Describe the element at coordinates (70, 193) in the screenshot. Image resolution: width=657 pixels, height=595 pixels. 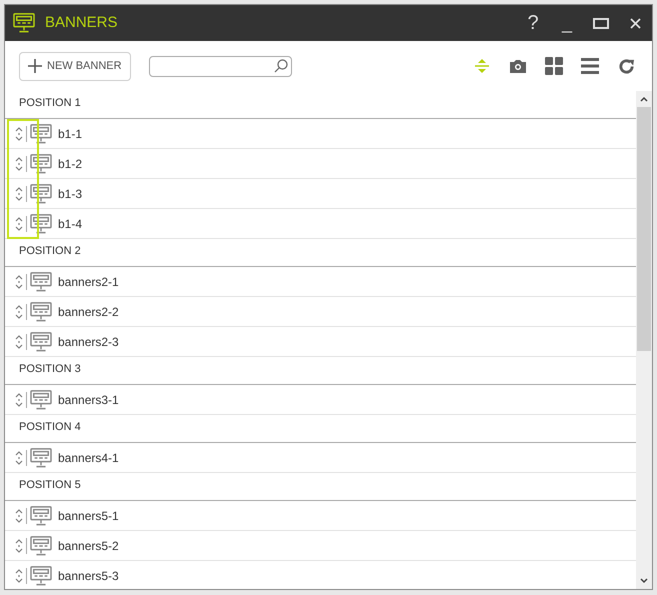
I see `banner-name: b1-3` at that location.